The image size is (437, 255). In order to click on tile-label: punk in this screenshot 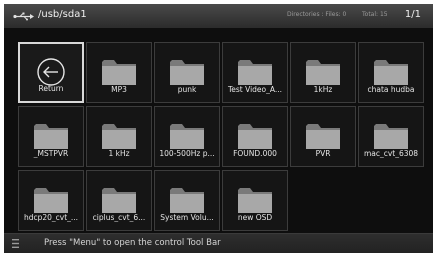, I will do `click(187, 89)`.